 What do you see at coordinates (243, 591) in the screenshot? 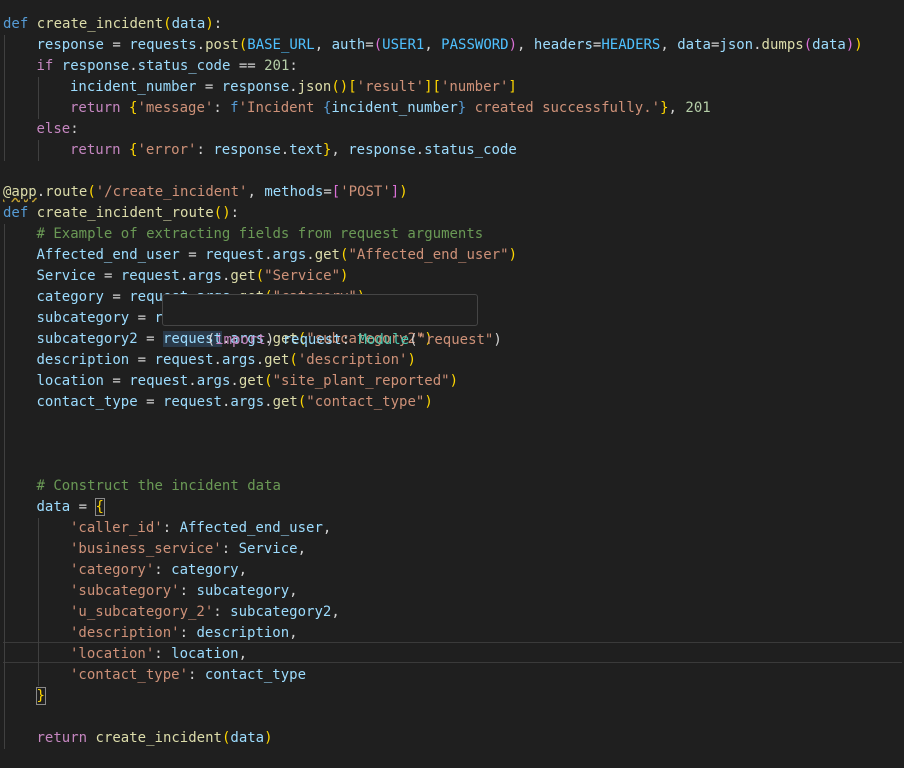
I see `code-token: subcategory` at bounding box center [243, 591].